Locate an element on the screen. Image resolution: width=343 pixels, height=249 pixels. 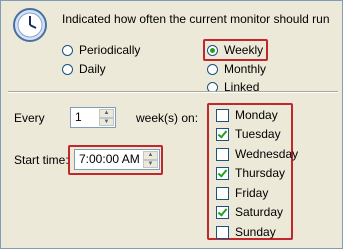
radio-label-monthly: Monthly is located at coordinates (245, 69).